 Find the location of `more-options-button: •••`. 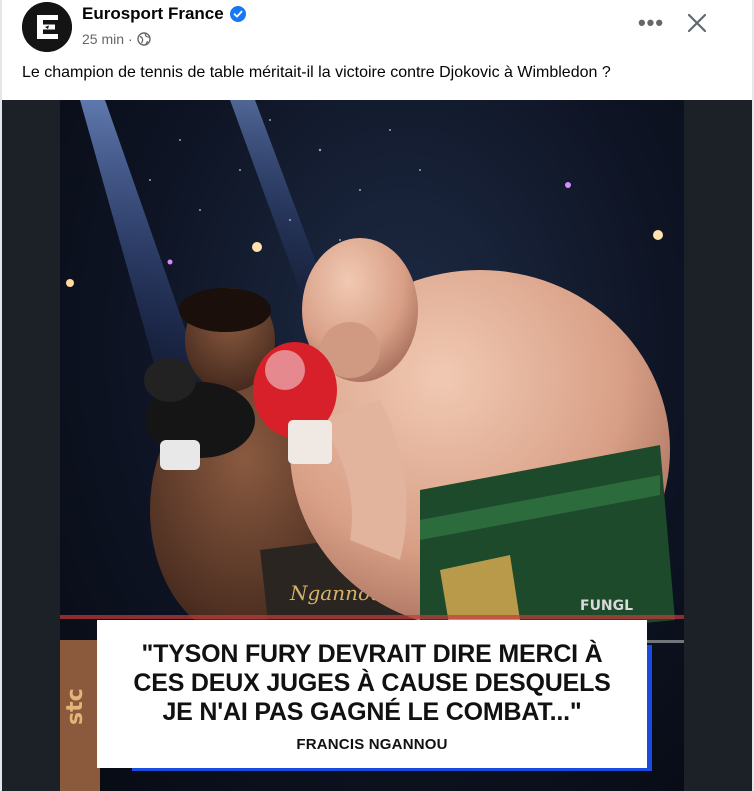

more-options-button: ••• is located at coordinates (651, 23).